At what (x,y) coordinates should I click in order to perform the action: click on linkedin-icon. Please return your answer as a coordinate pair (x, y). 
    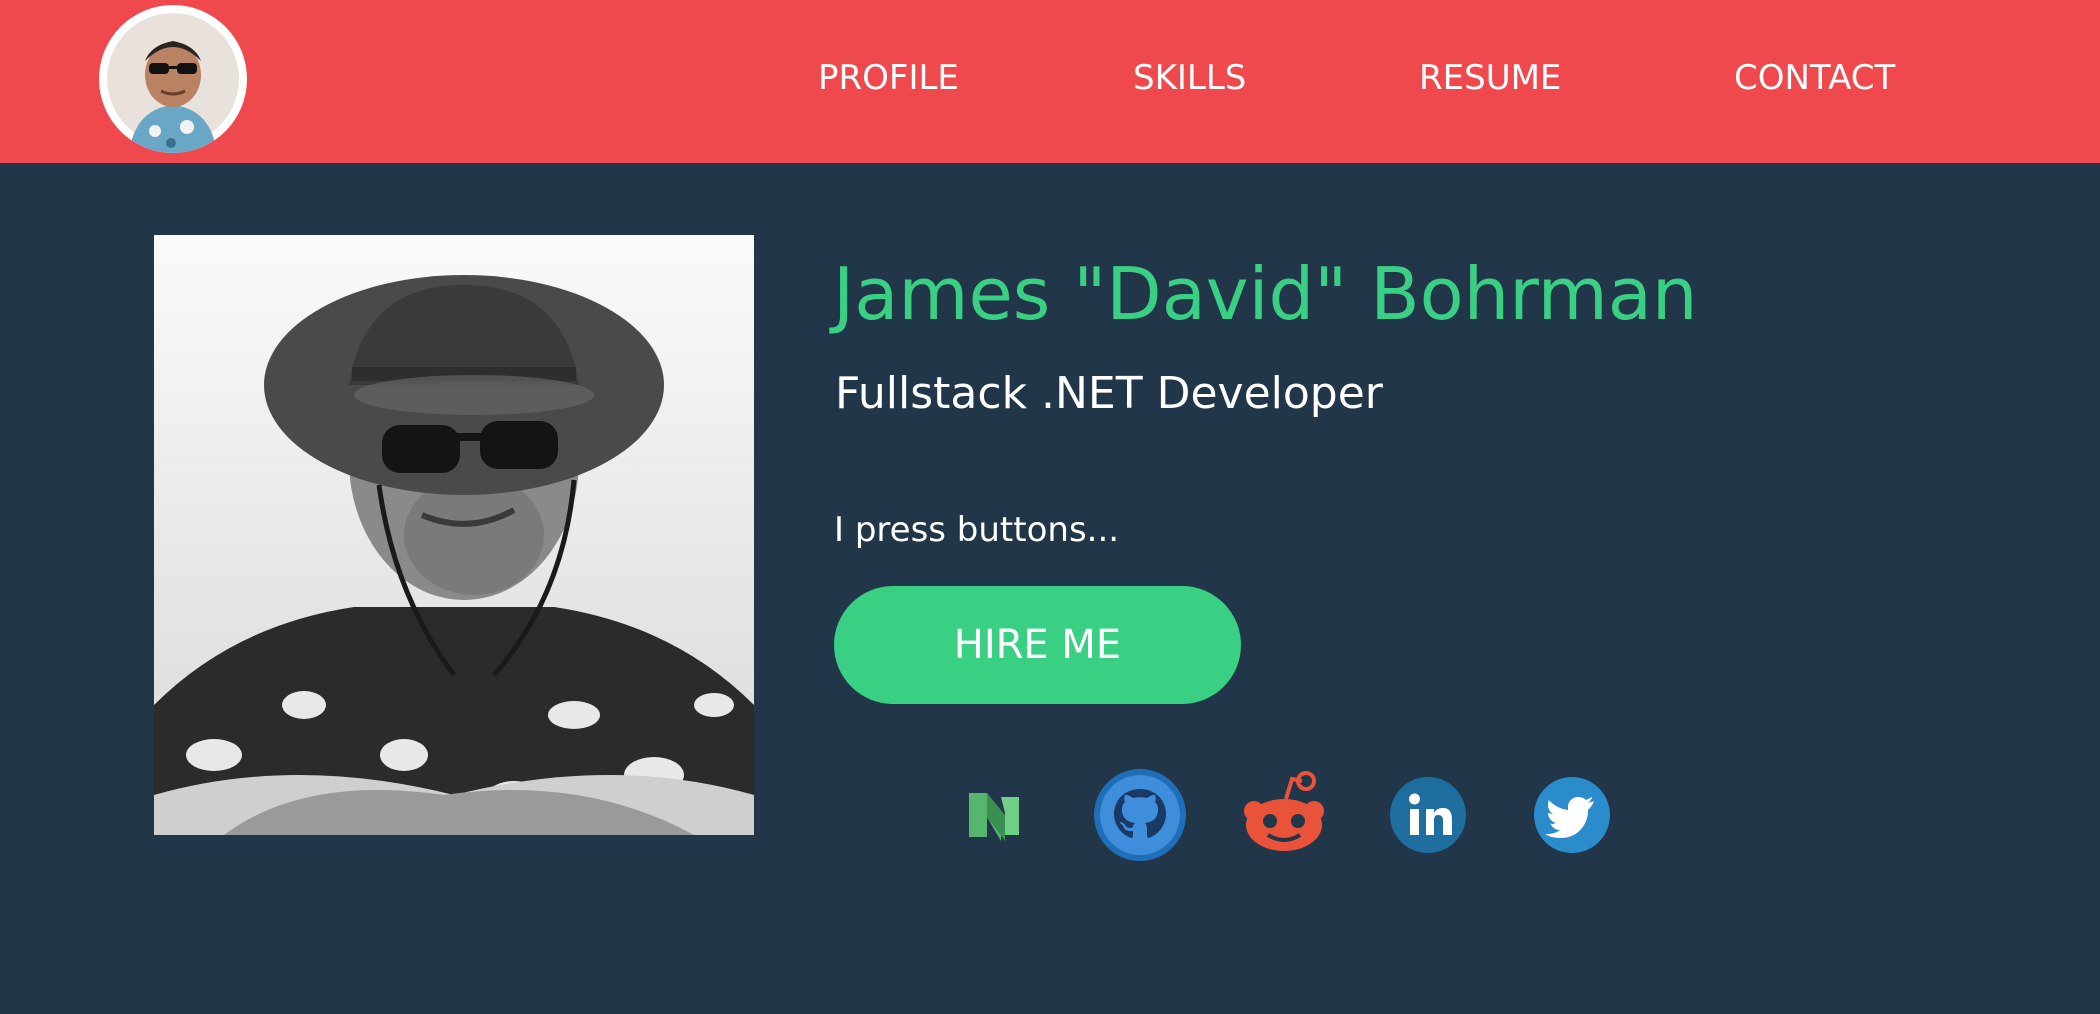
    Looking at the image, I should click on (1428, 815).